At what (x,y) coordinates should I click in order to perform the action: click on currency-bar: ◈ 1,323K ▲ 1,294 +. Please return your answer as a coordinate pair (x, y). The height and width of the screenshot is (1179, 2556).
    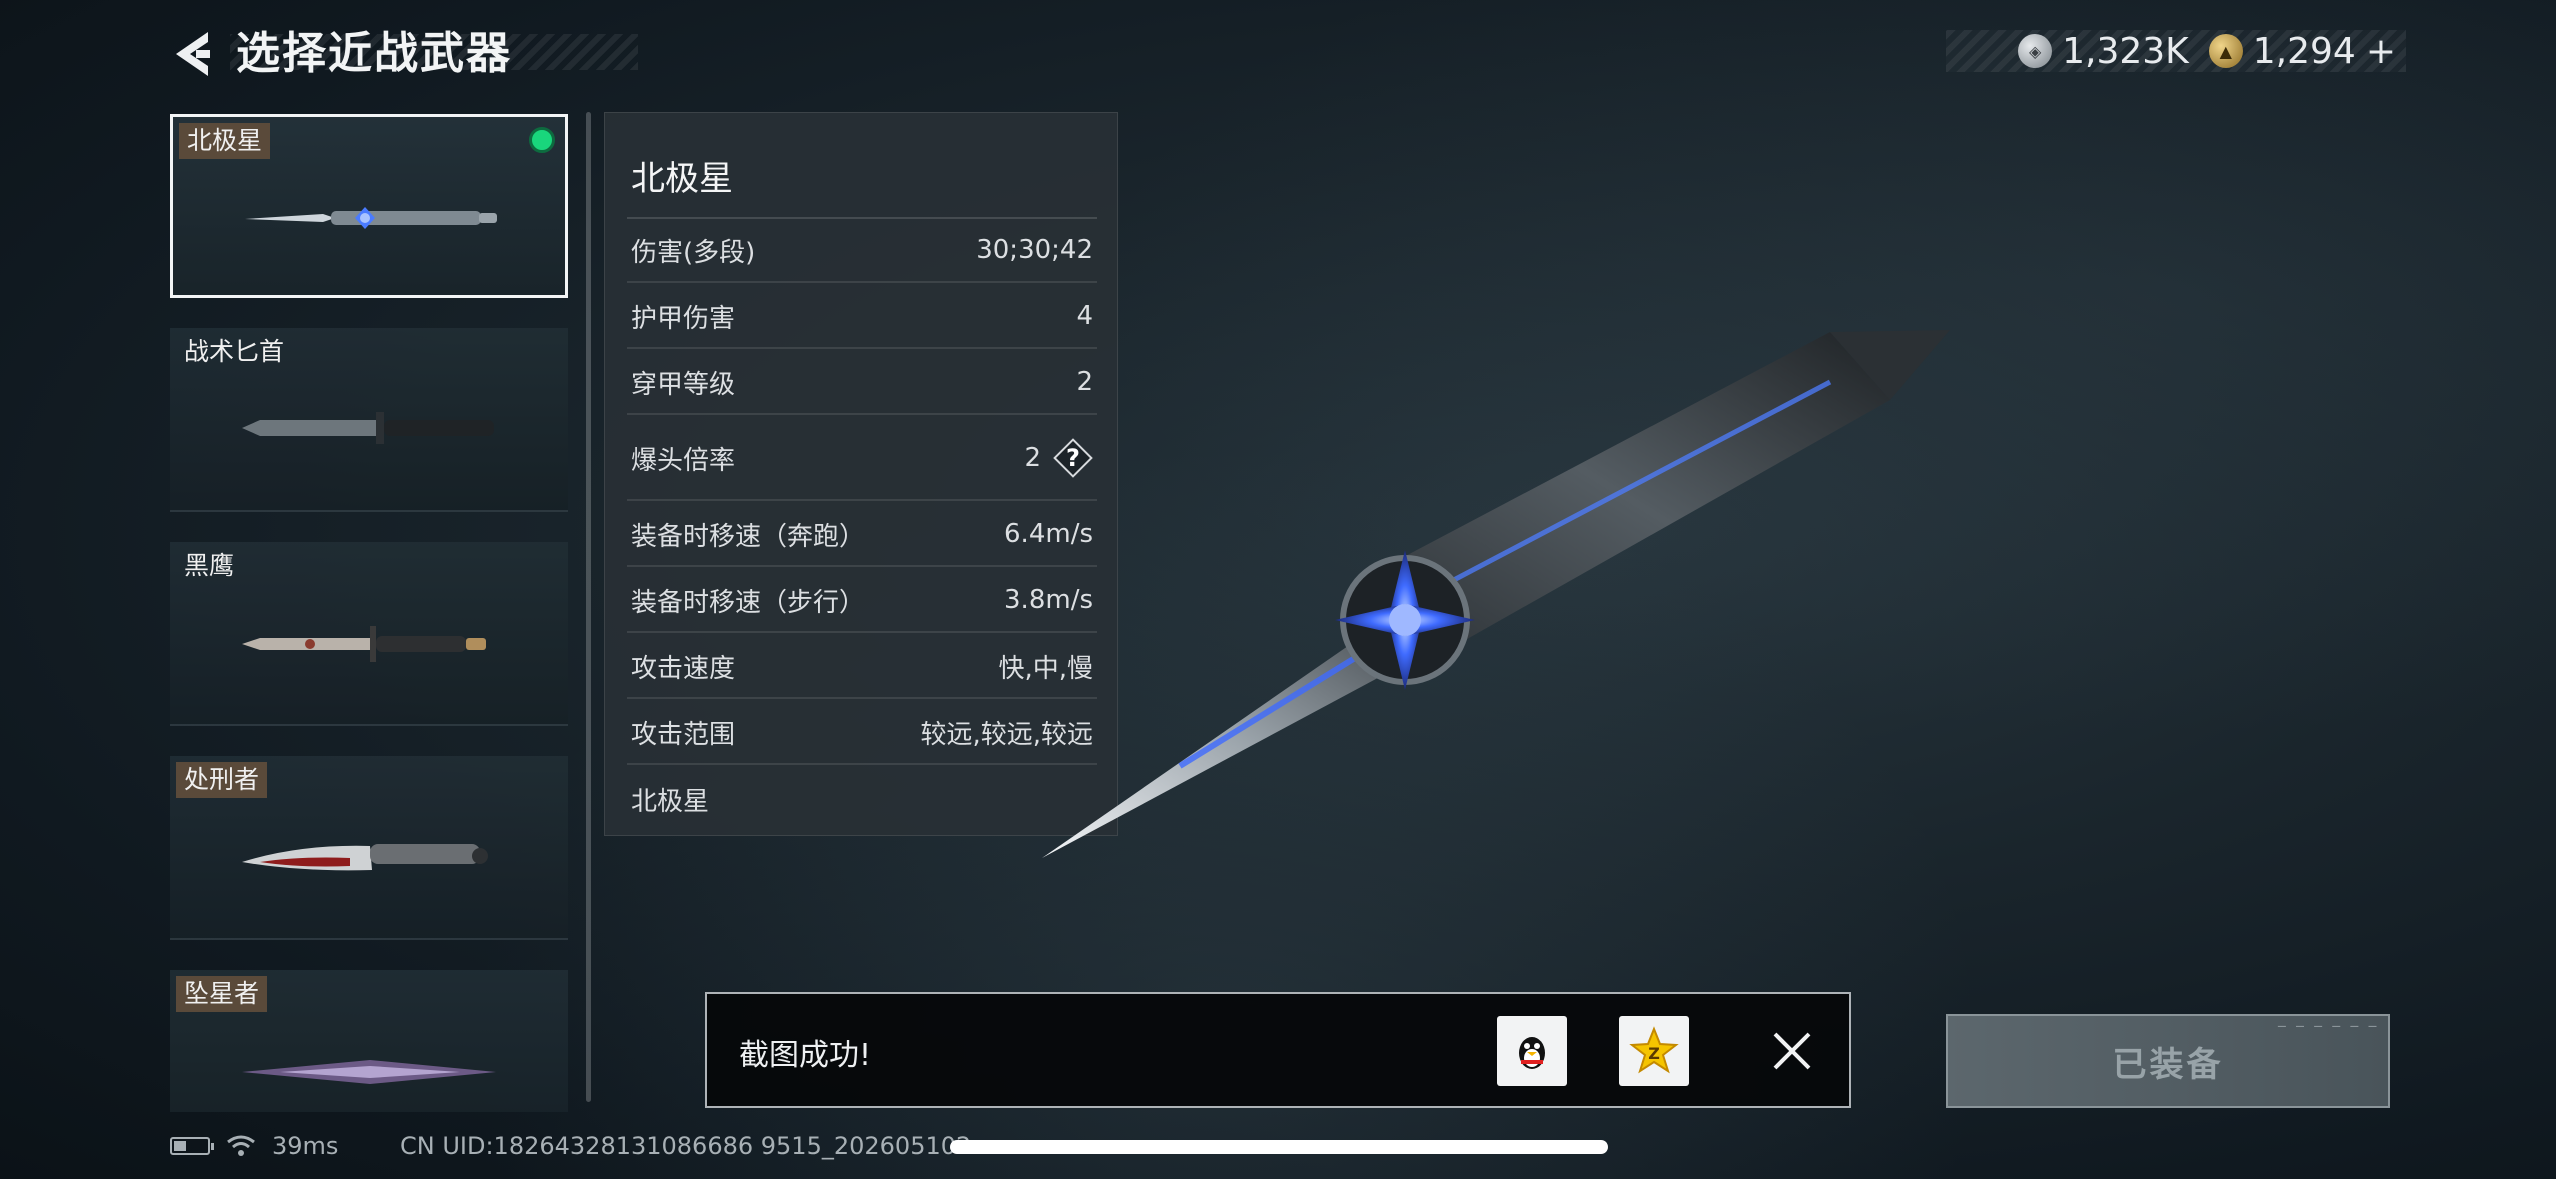
    Looking at the image, I should click on (2176, 51).